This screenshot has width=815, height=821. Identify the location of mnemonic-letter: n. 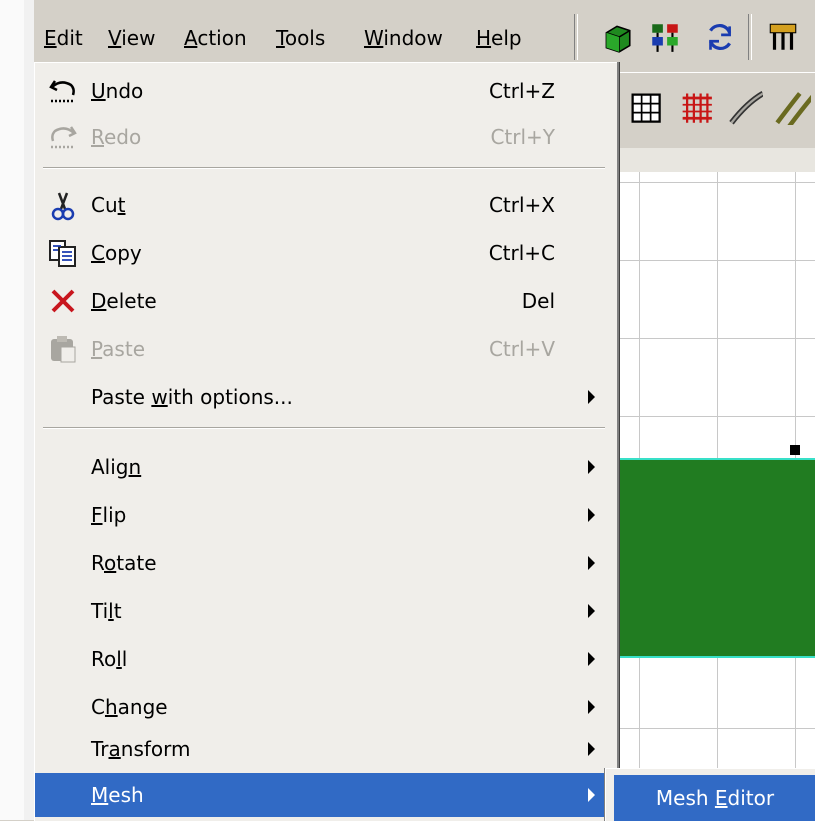
(135, 467).